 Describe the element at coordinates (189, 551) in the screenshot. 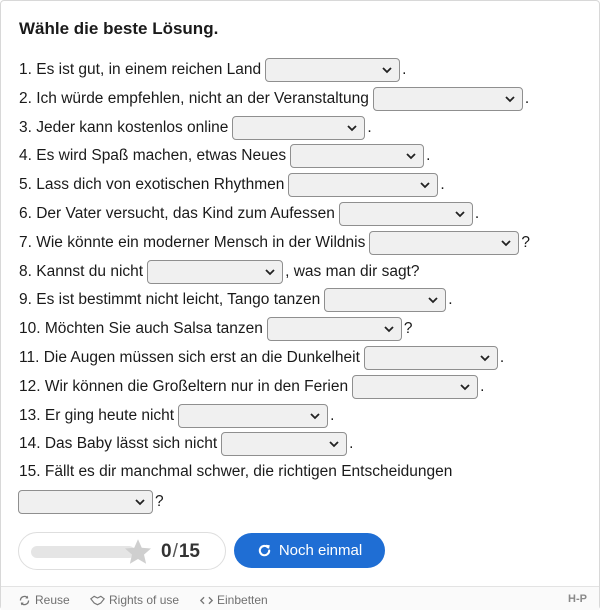

I see `score-max: 15` at that location.